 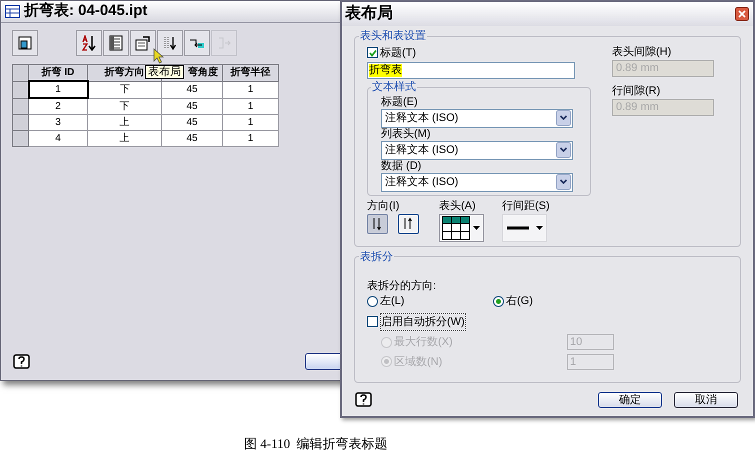 I want to click on table-cell: 2, so click(x=58, y=106).